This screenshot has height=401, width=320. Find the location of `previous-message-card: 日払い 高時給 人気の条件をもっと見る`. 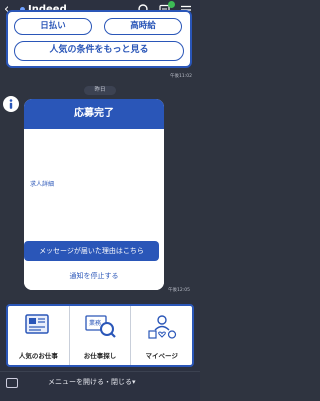

previous-message-card: 日払い 高時給 人気の条件をもっと見る is located at coordinates (99, 39).